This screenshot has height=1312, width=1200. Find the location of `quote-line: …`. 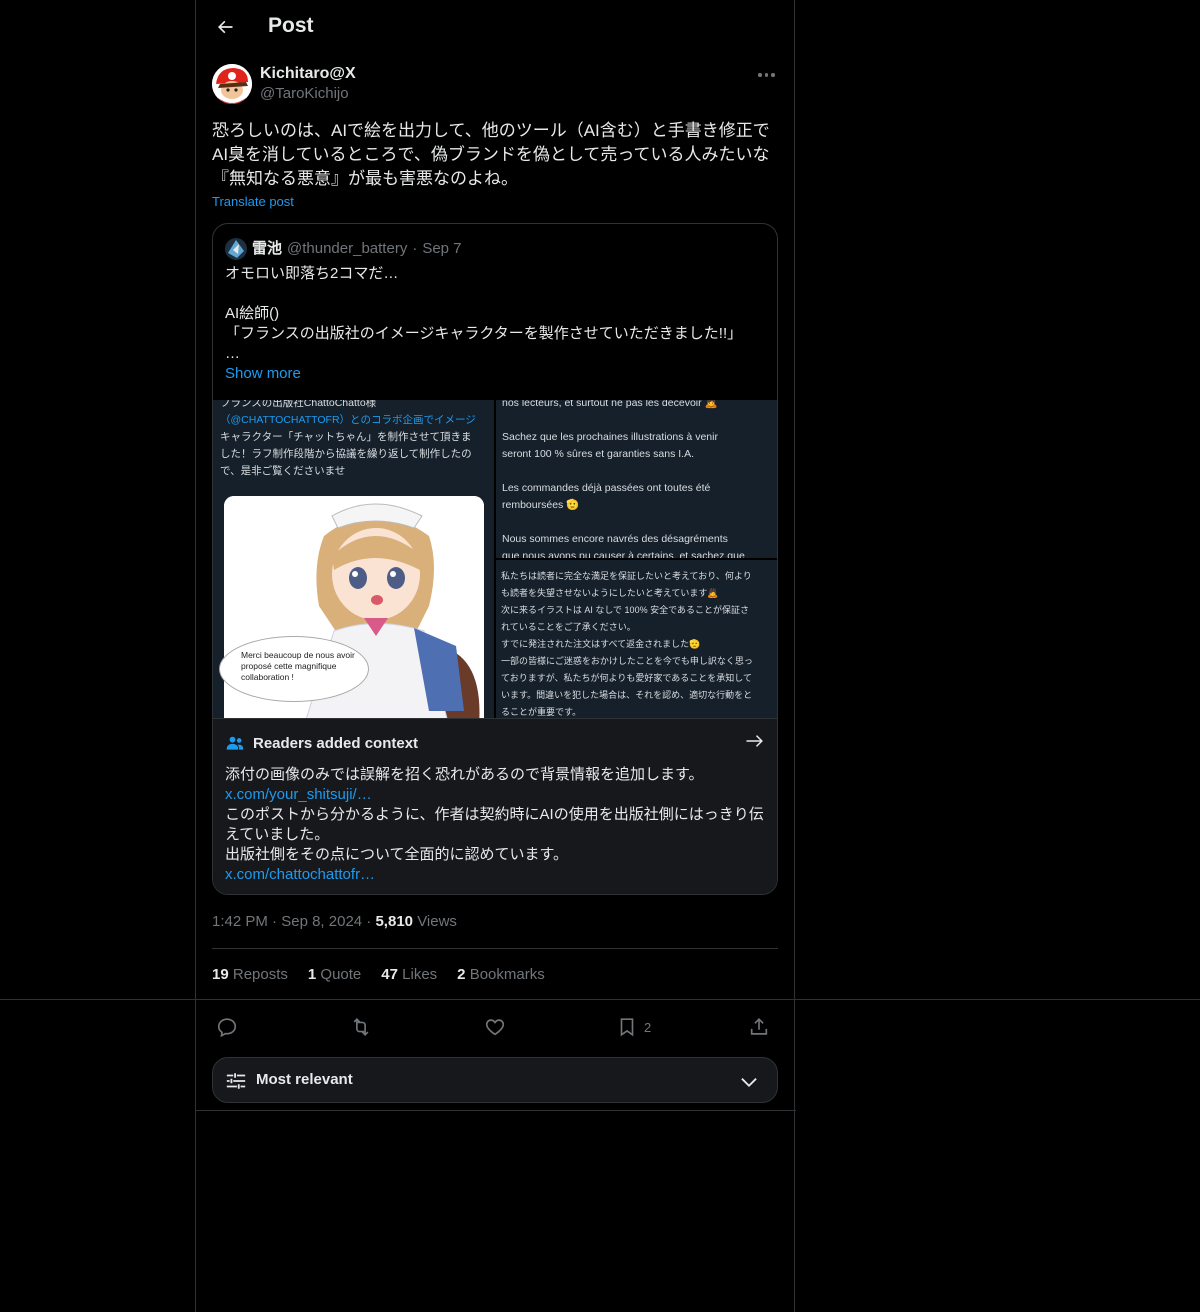

quote-line: … is located at coordinates (232, 353).